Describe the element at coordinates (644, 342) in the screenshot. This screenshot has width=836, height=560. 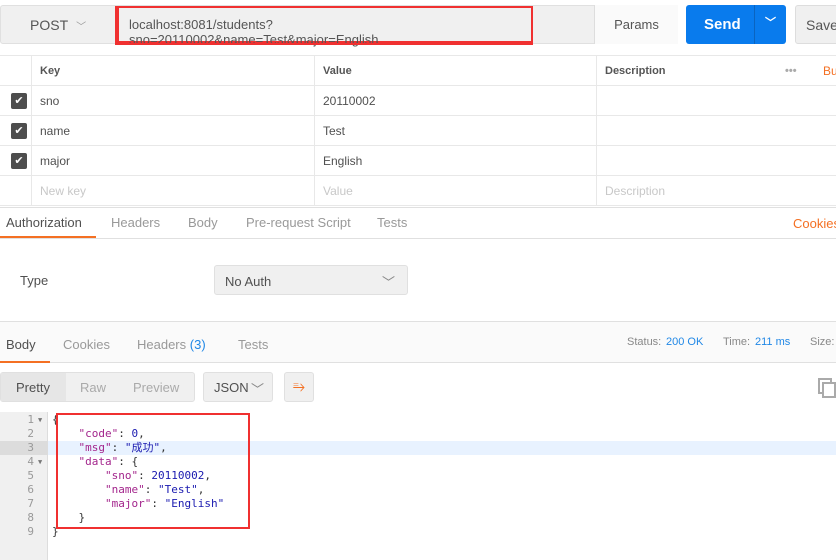
I see `status-label: Status:` at that location.